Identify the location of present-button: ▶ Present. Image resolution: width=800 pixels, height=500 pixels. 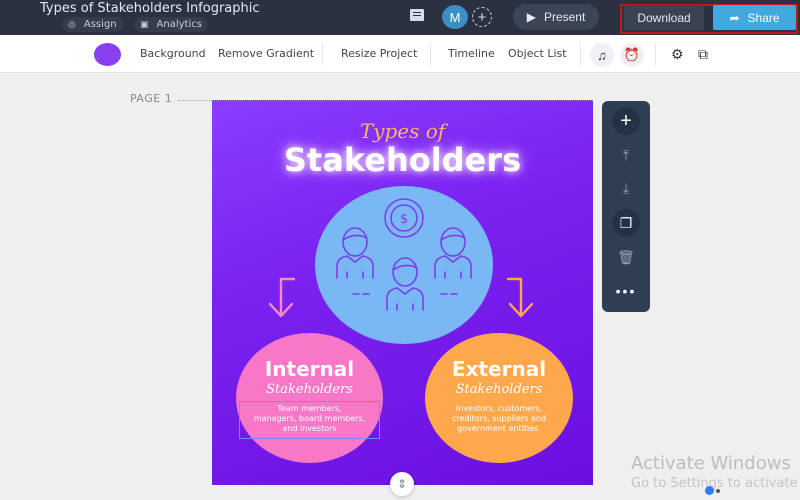
(556, 17).